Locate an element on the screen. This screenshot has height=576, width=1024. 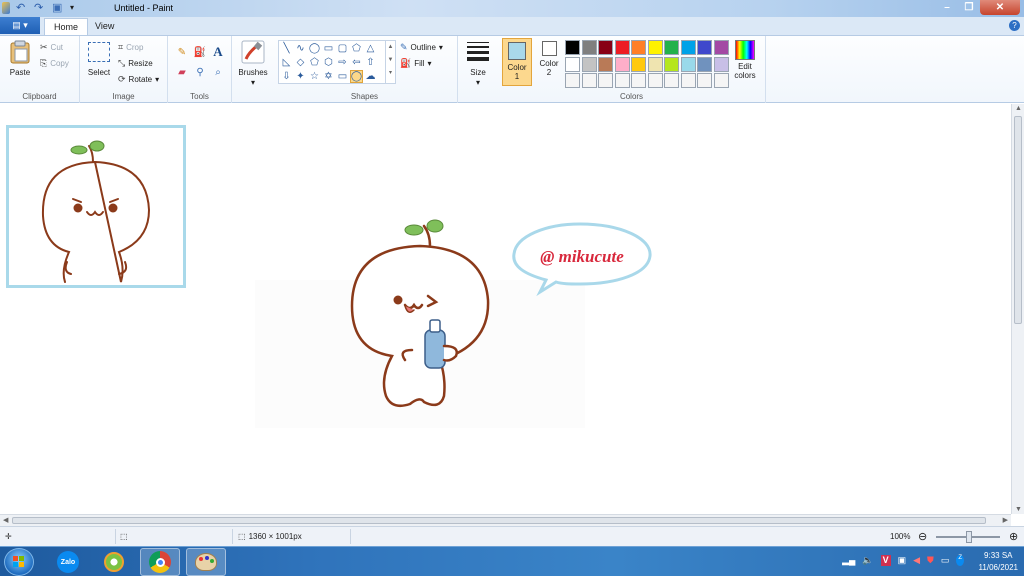
brushes-button: Brushes ▾ is located at coordinates (253, 64).